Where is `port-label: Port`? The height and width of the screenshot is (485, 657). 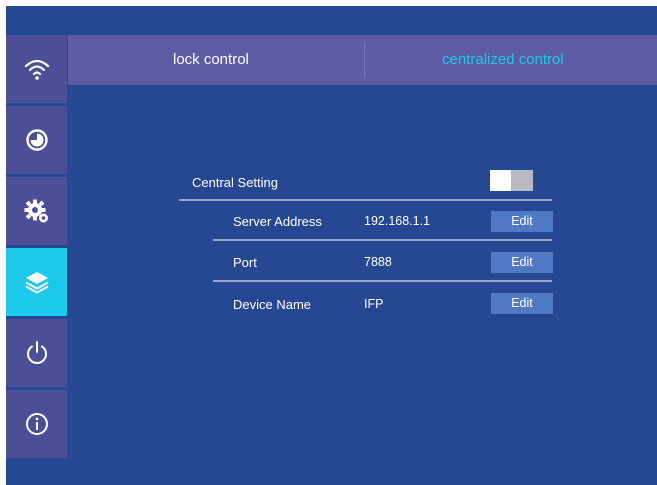
port-label: Port is located at coordinates (245, 262).